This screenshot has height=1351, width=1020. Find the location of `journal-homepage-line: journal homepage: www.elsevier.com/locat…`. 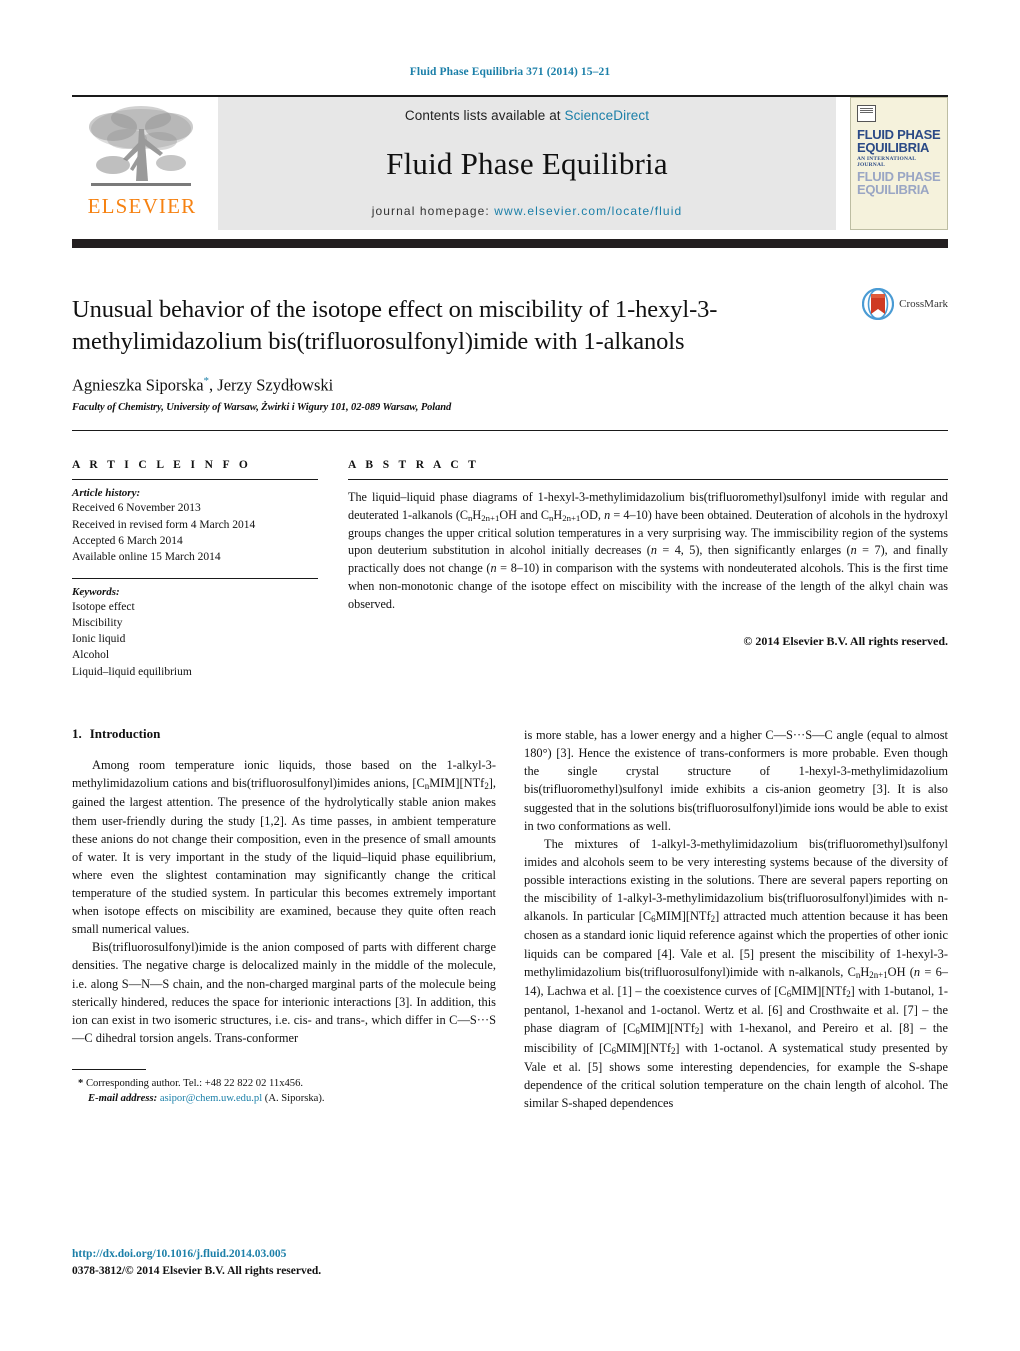

journal-homepage-line: journal homepage: www.elsevier.com/locat… is located at coordinates (527, 211).